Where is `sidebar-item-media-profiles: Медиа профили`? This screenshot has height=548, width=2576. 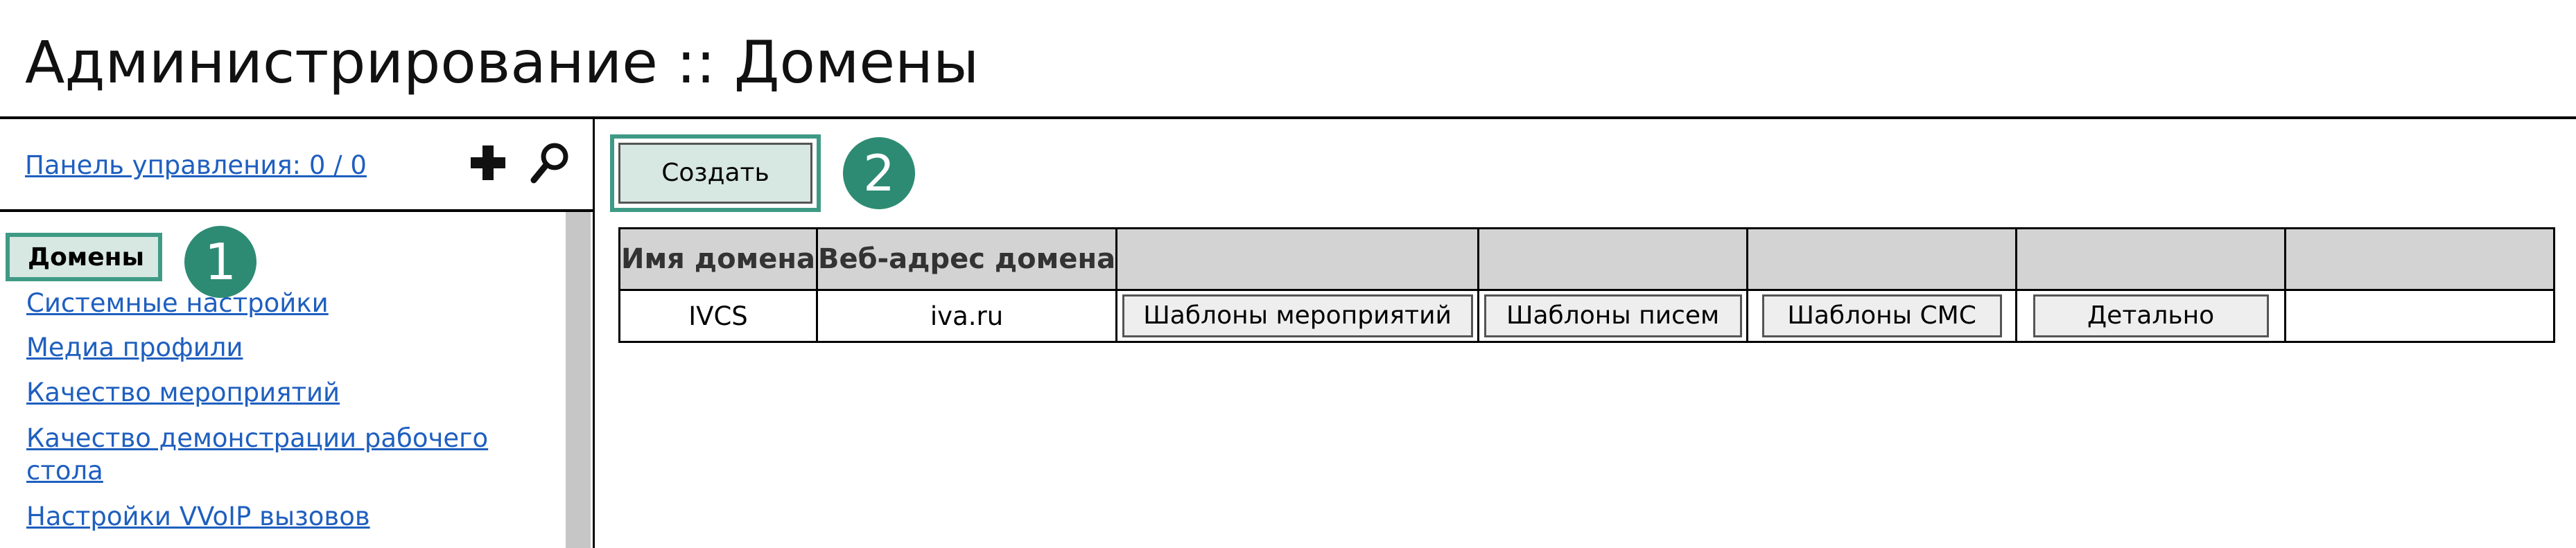 sidebar-item-media-profiles: Медиа профили is located at coordinates (134, 347).